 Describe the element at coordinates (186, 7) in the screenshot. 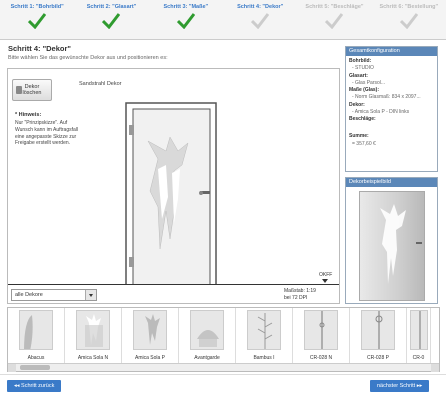

I see `step-3-label: Schritt 3: "Maße"` at that location.